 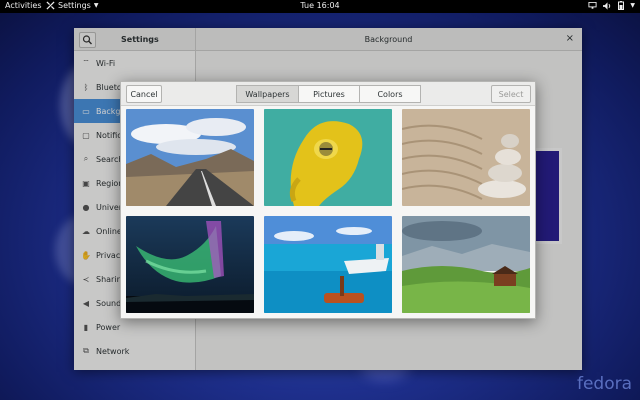 I want to click on tab-wallpapers: Wallpapers, so click(x=267, y=94).